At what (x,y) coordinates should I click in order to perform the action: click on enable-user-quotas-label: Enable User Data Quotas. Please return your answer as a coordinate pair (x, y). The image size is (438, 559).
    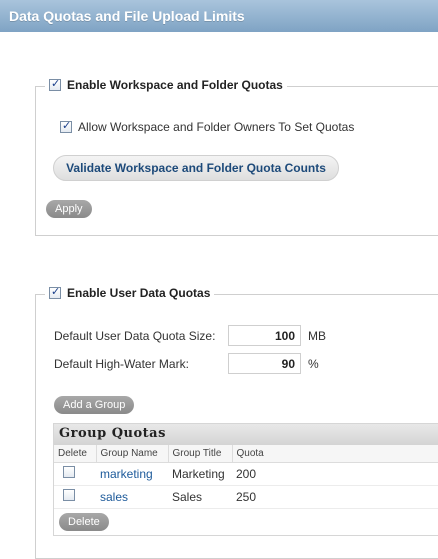
    Looking at the image, I should click on (139, 293).